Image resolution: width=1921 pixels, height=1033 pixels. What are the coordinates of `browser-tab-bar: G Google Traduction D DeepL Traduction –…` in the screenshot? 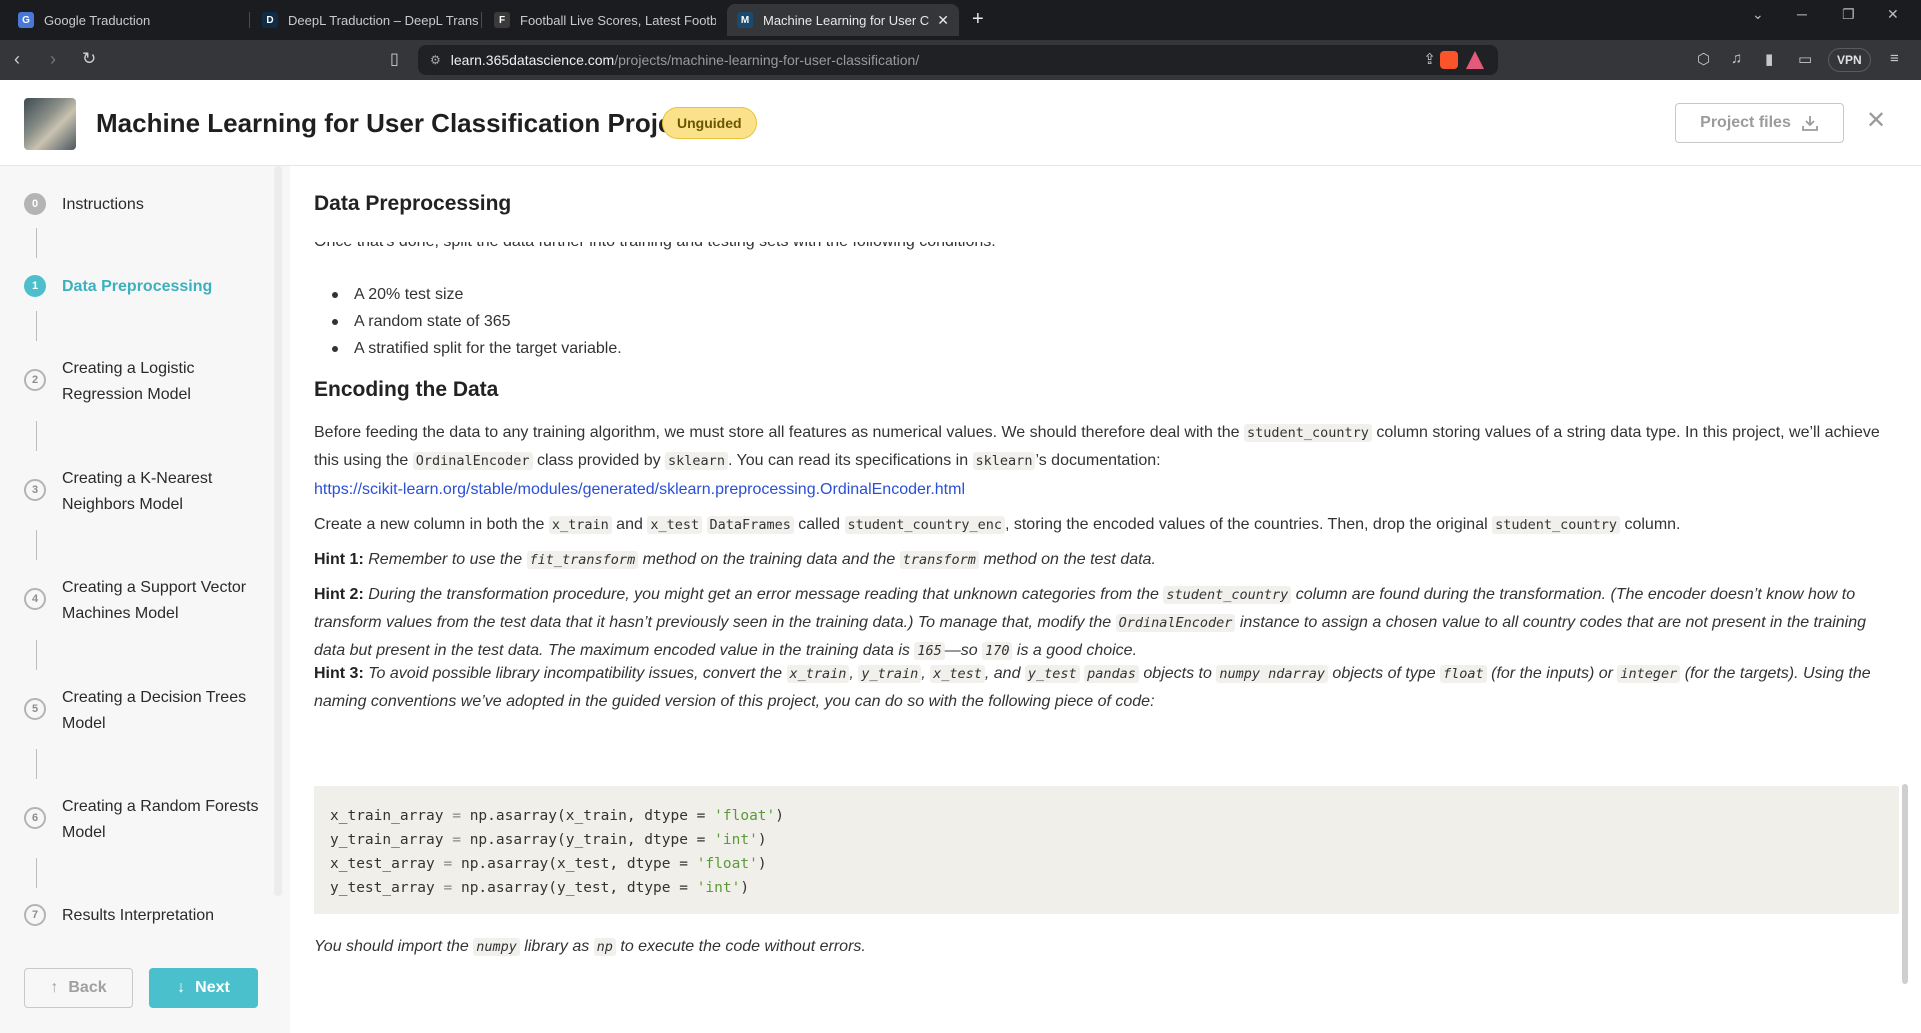 It's located at (960, 20).